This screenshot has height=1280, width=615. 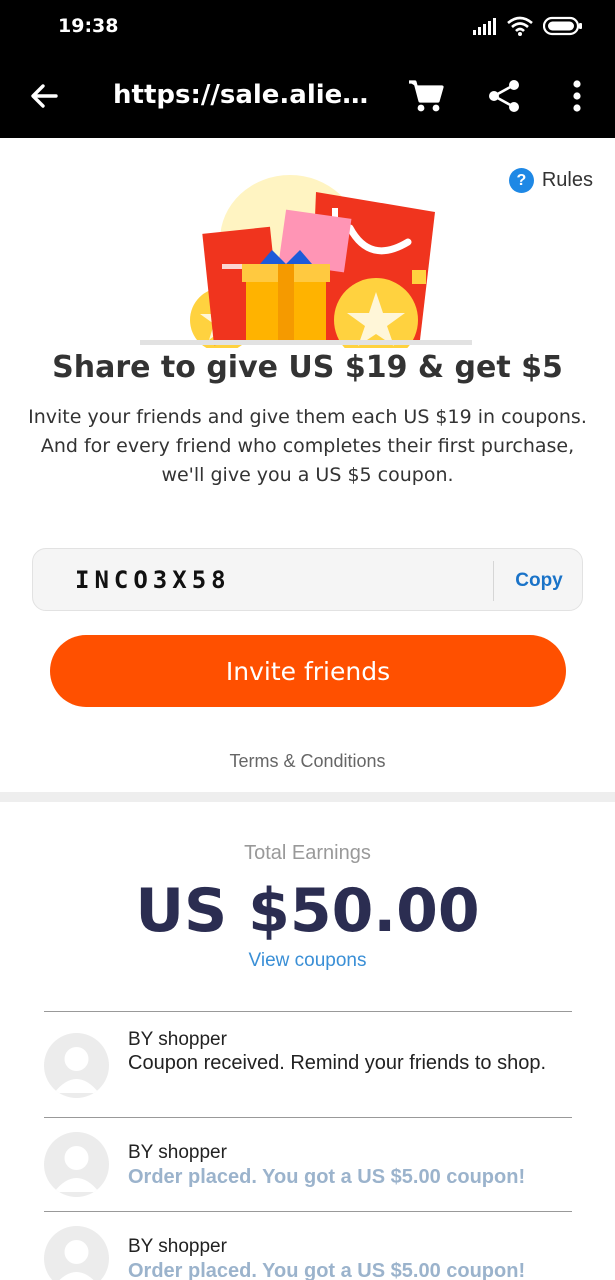 I want to click on battery-icon, so click(x=562, y=26).